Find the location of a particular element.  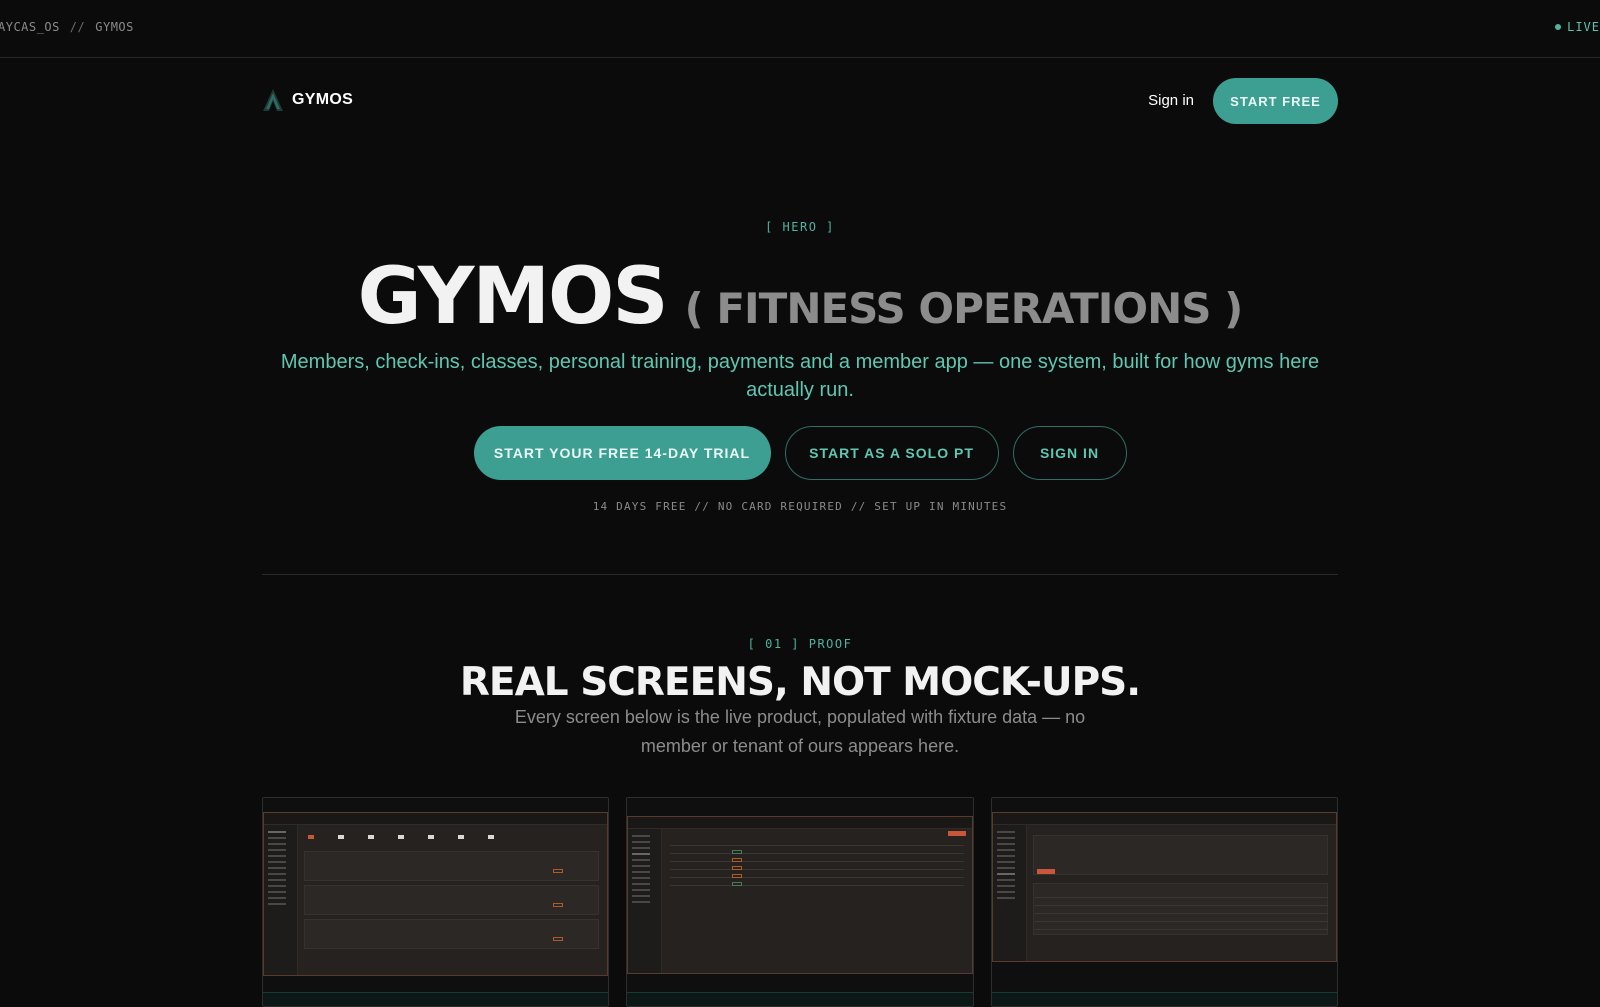

dashboard-preview-image is located at coordinates (436, 894).